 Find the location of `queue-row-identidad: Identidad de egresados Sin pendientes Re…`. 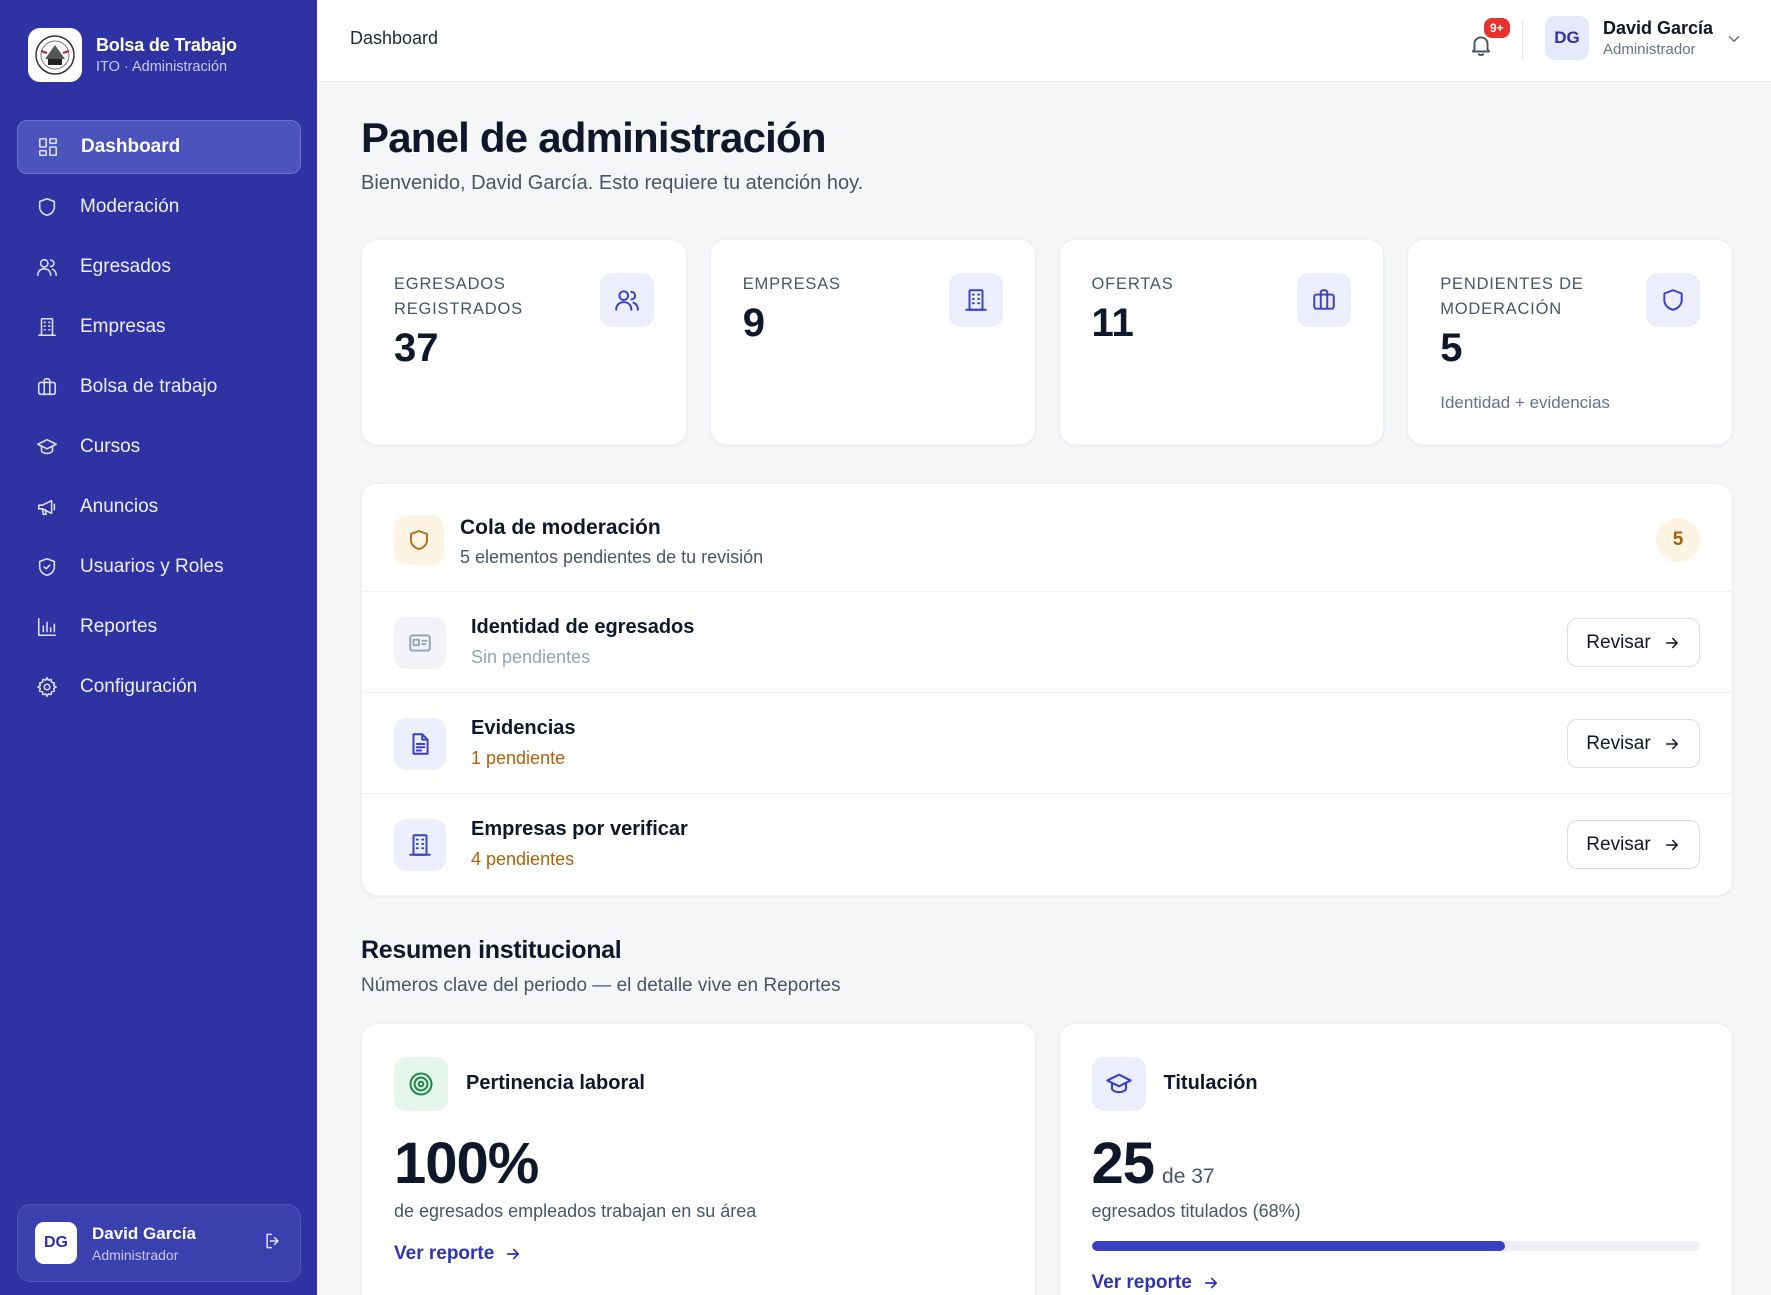

queue-row-identidad: Identidad de egresados Sin pendientes Re… is located at coordinates (1047, 642).